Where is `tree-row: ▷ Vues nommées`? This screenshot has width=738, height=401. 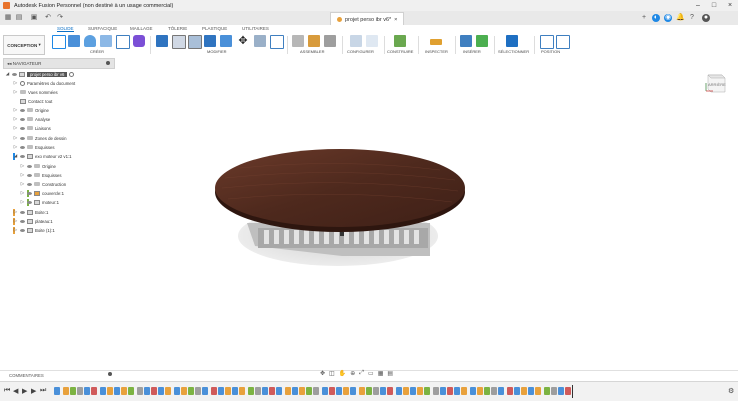
tree-row: ▷ Vues nommées is located at coordinates (35, 92).